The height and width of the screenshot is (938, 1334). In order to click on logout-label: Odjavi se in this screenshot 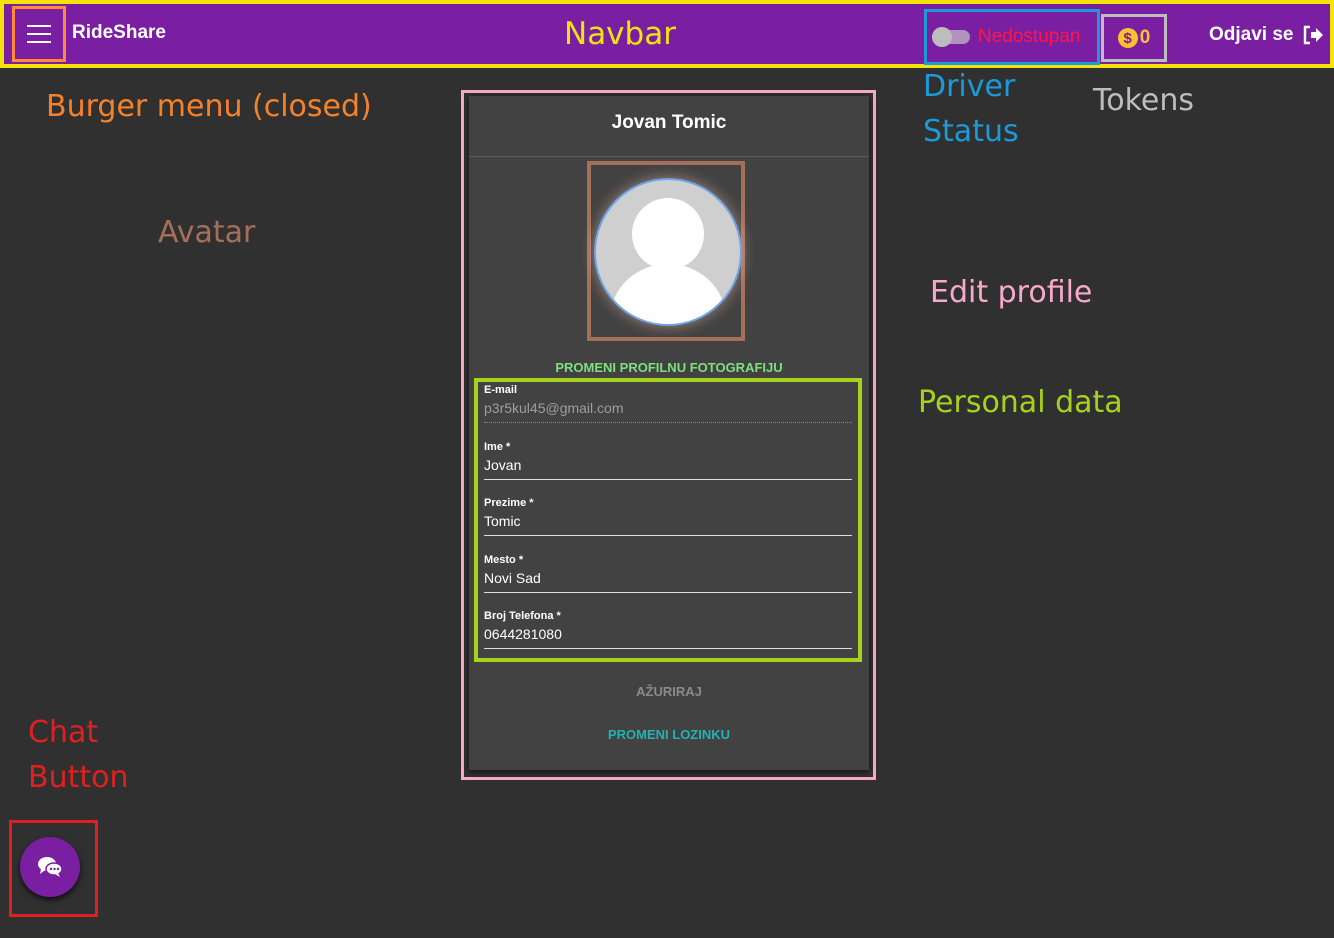, I will do `click(1251, 34)`.